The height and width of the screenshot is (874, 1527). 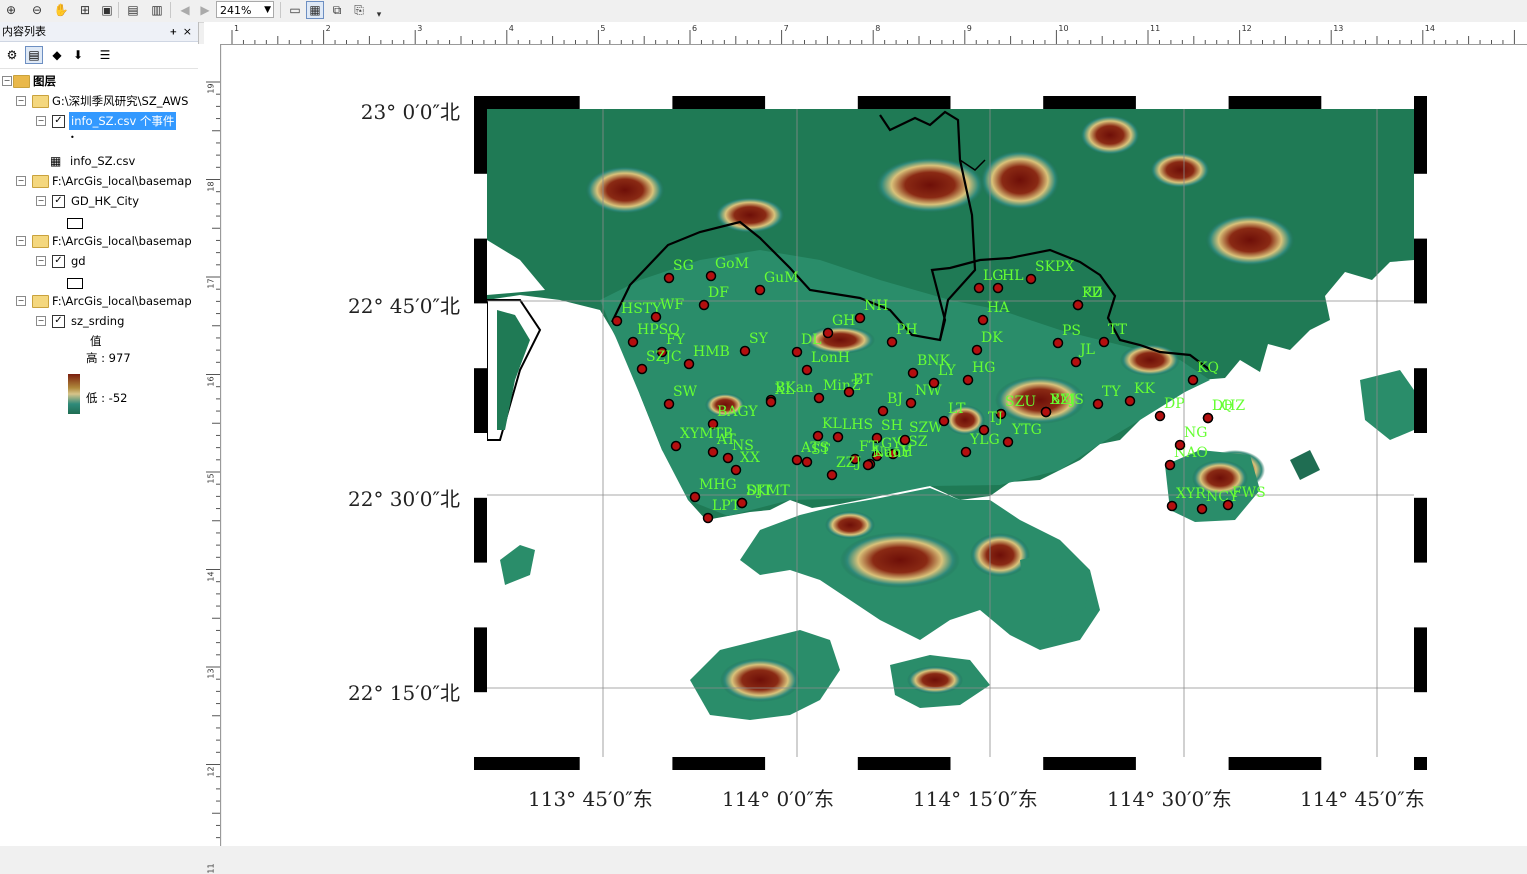 I want to click on horizontal-ruler: 1 2 3 4 5 6 7 8 9 10 11 12 13 14, so click(x=865, y=33).